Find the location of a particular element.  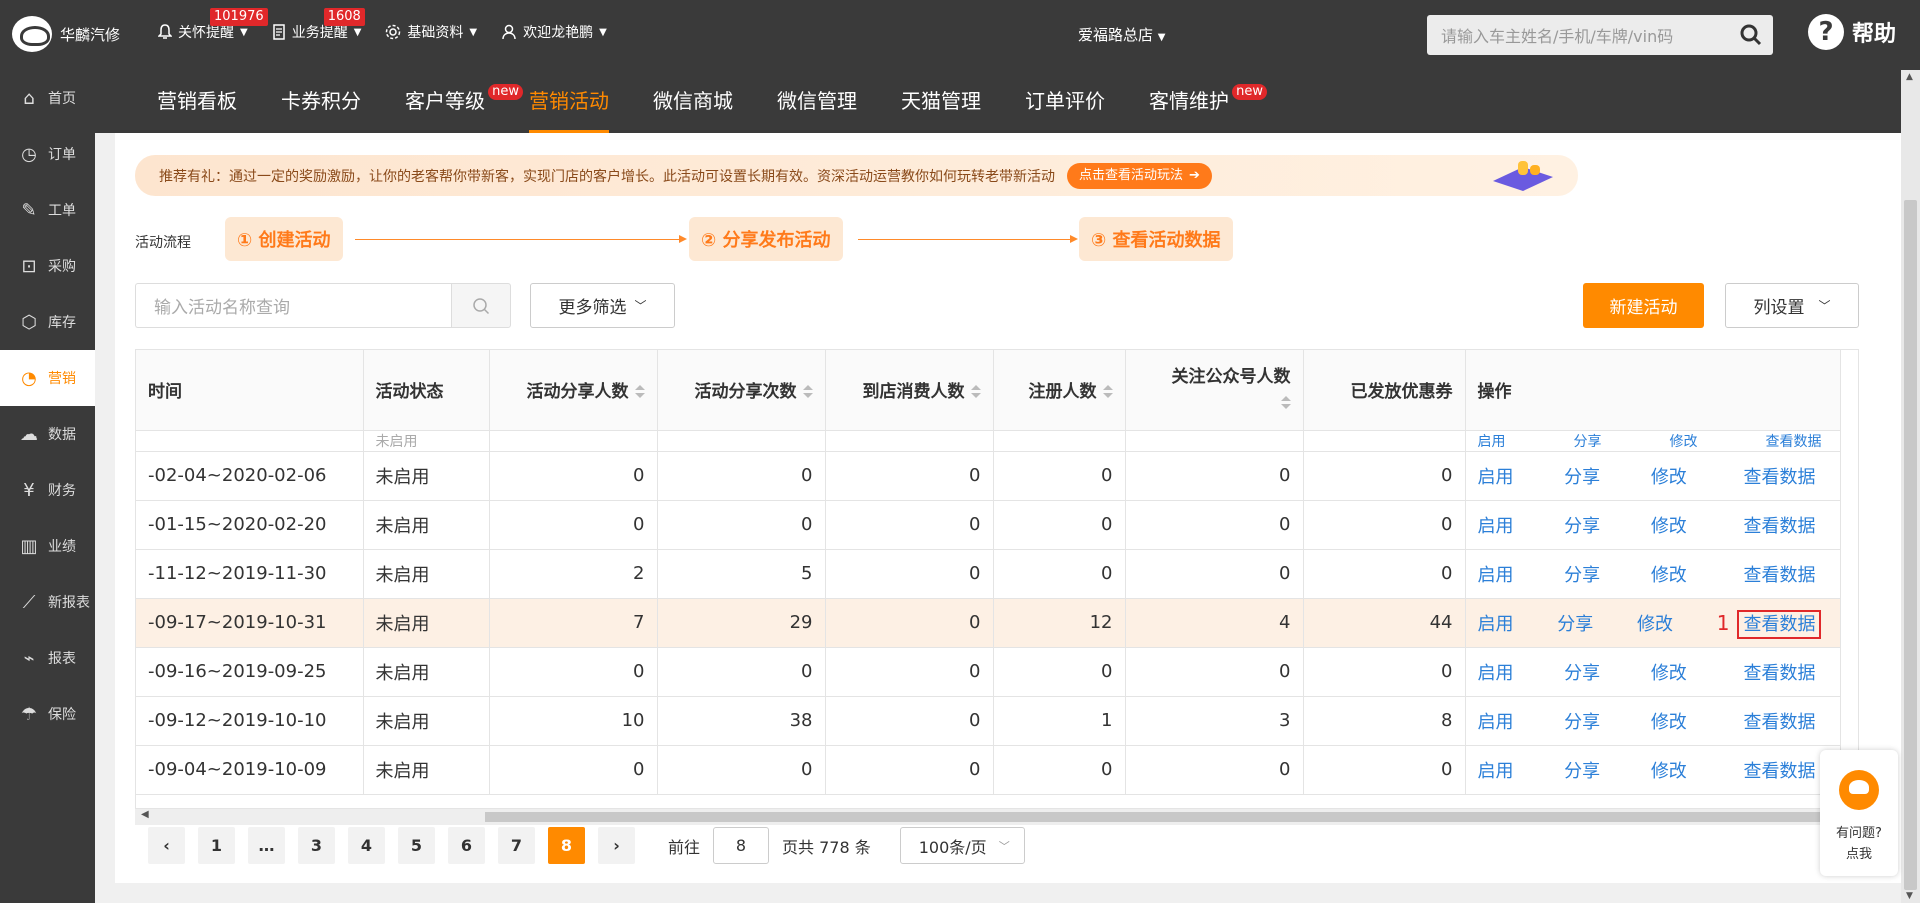

col-store-visits: 到店消费人数 is located at coordinates (909, 390).